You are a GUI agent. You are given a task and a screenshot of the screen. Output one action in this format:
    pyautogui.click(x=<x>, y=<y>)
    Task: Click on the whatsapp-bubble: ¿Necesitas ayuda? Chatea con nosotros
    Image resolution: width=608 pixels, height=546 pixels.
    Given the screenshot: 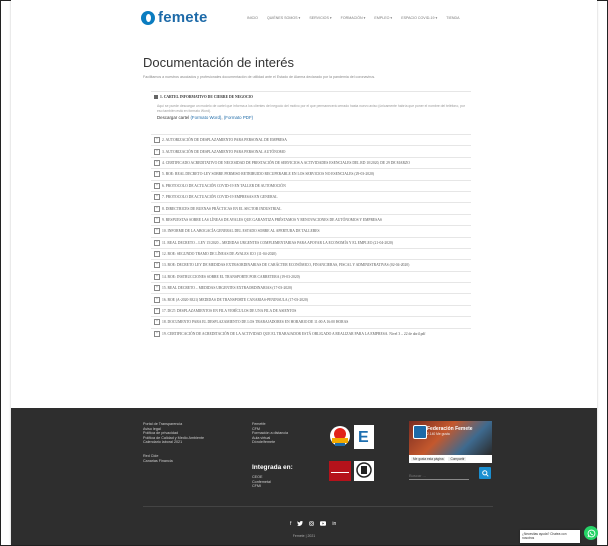 What is the action you would take?
    pyautogui.click(x=550, y=536)
    